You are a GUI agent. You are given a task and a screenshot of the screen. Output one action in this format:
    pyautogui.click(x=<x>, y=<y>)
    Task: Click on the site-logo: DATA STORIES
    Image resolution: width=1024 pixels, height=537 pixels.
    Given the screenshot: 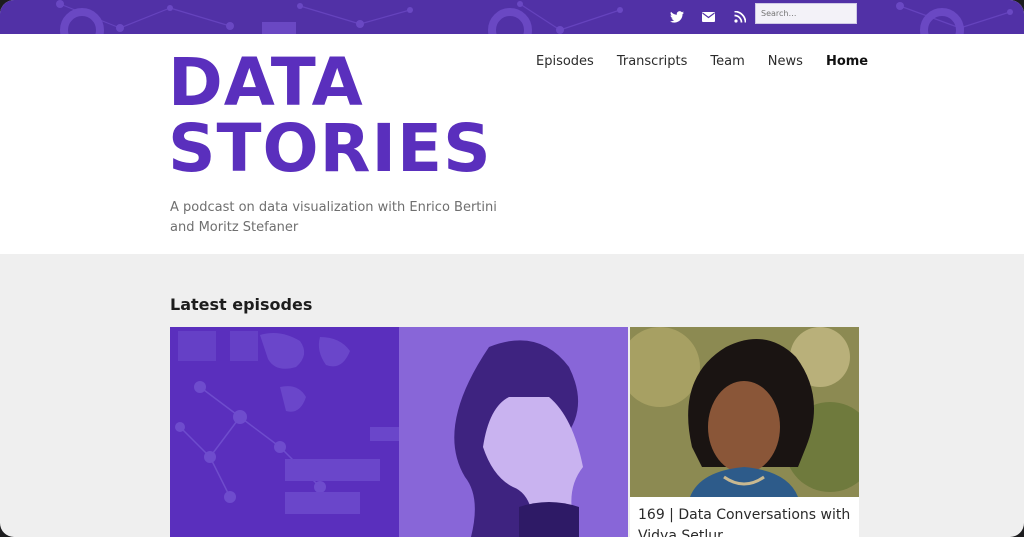 What is the action you would take?
    pyautogui.click(x=330, y=116)
    